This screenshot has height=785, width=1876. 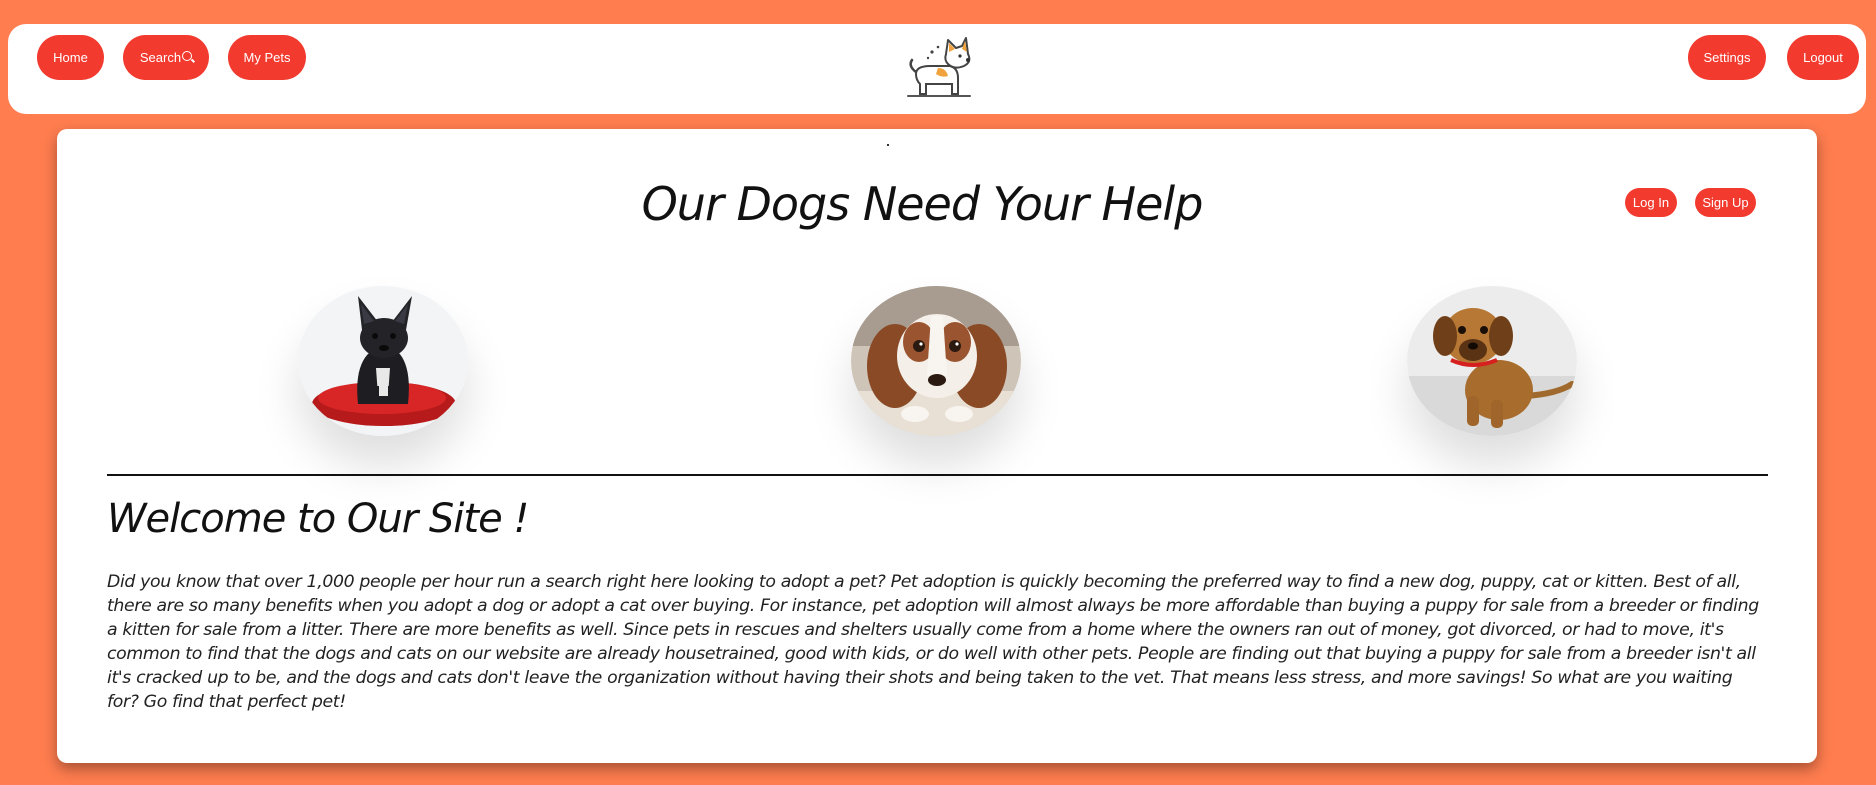 I want to click on dog-logo-icon, so click(x=940, y=67).